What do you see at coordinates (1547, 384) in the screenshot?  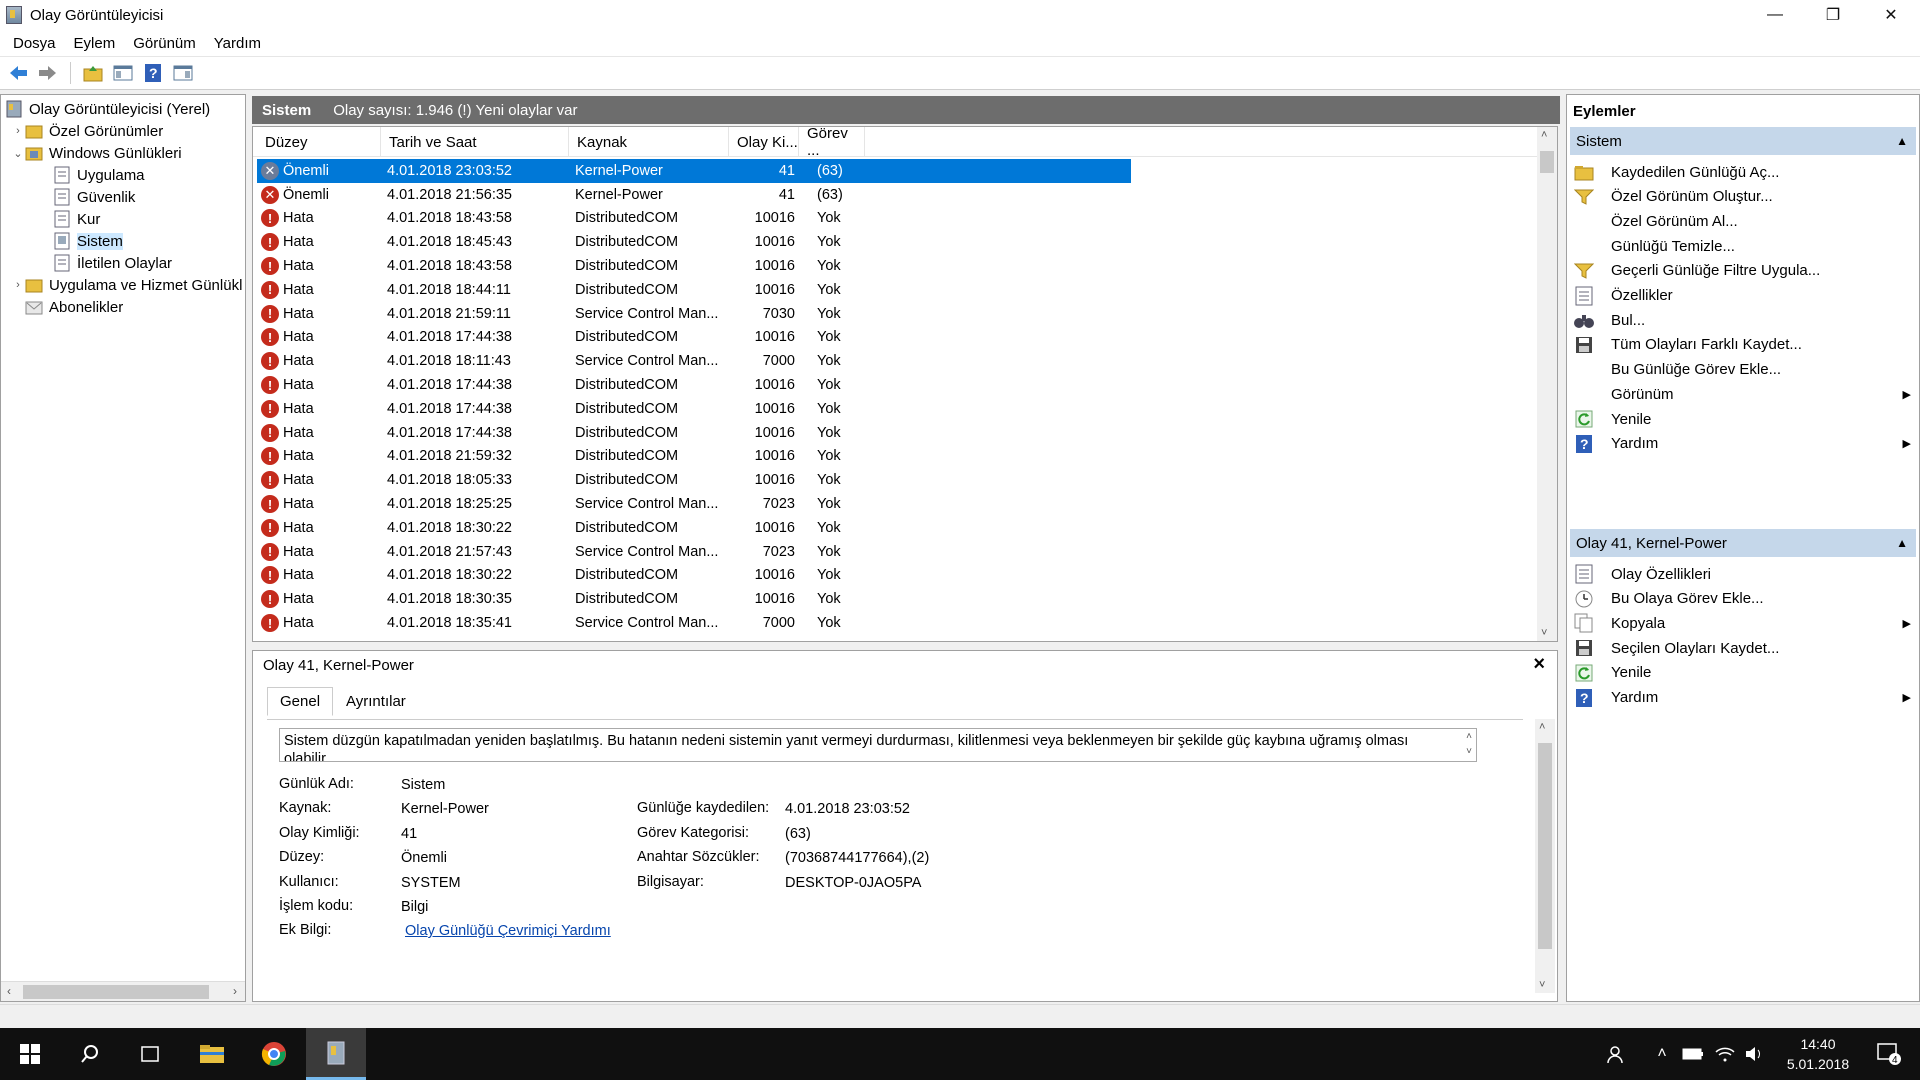 I see `list-vertical-scrollbar: ˄ ˅` at bounding box center [1547, 384].